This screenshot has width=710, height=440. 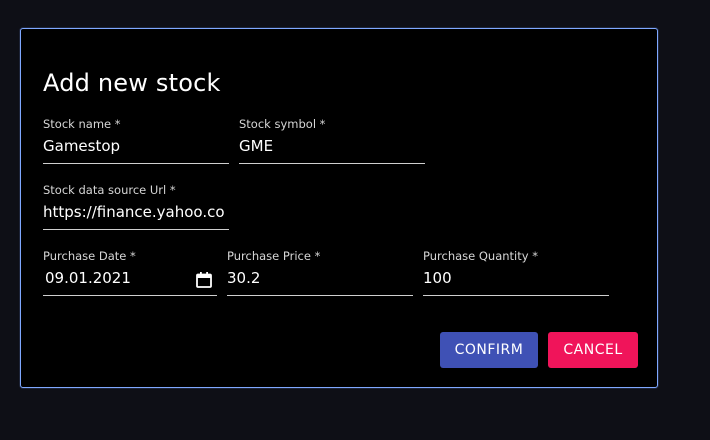 What do you see at coordinates (282, 124) in the screenshot?
I see `stock-symbol-label: Stock symbol *` at bounding box center [282, 124].